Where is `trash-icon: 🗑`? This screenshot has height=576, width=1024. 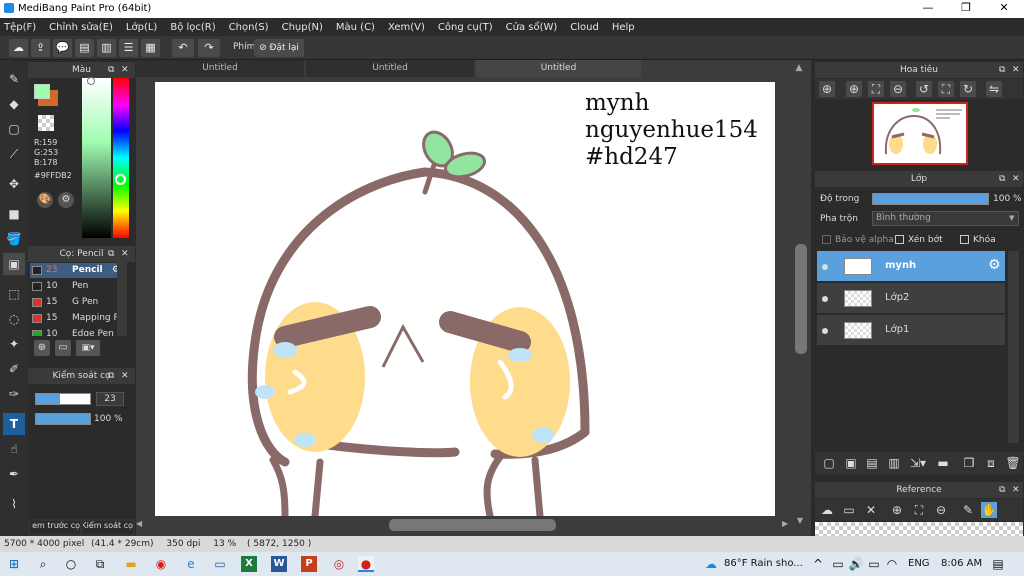
trash-icon: 🗑 is located at coordinates (1013, 463).